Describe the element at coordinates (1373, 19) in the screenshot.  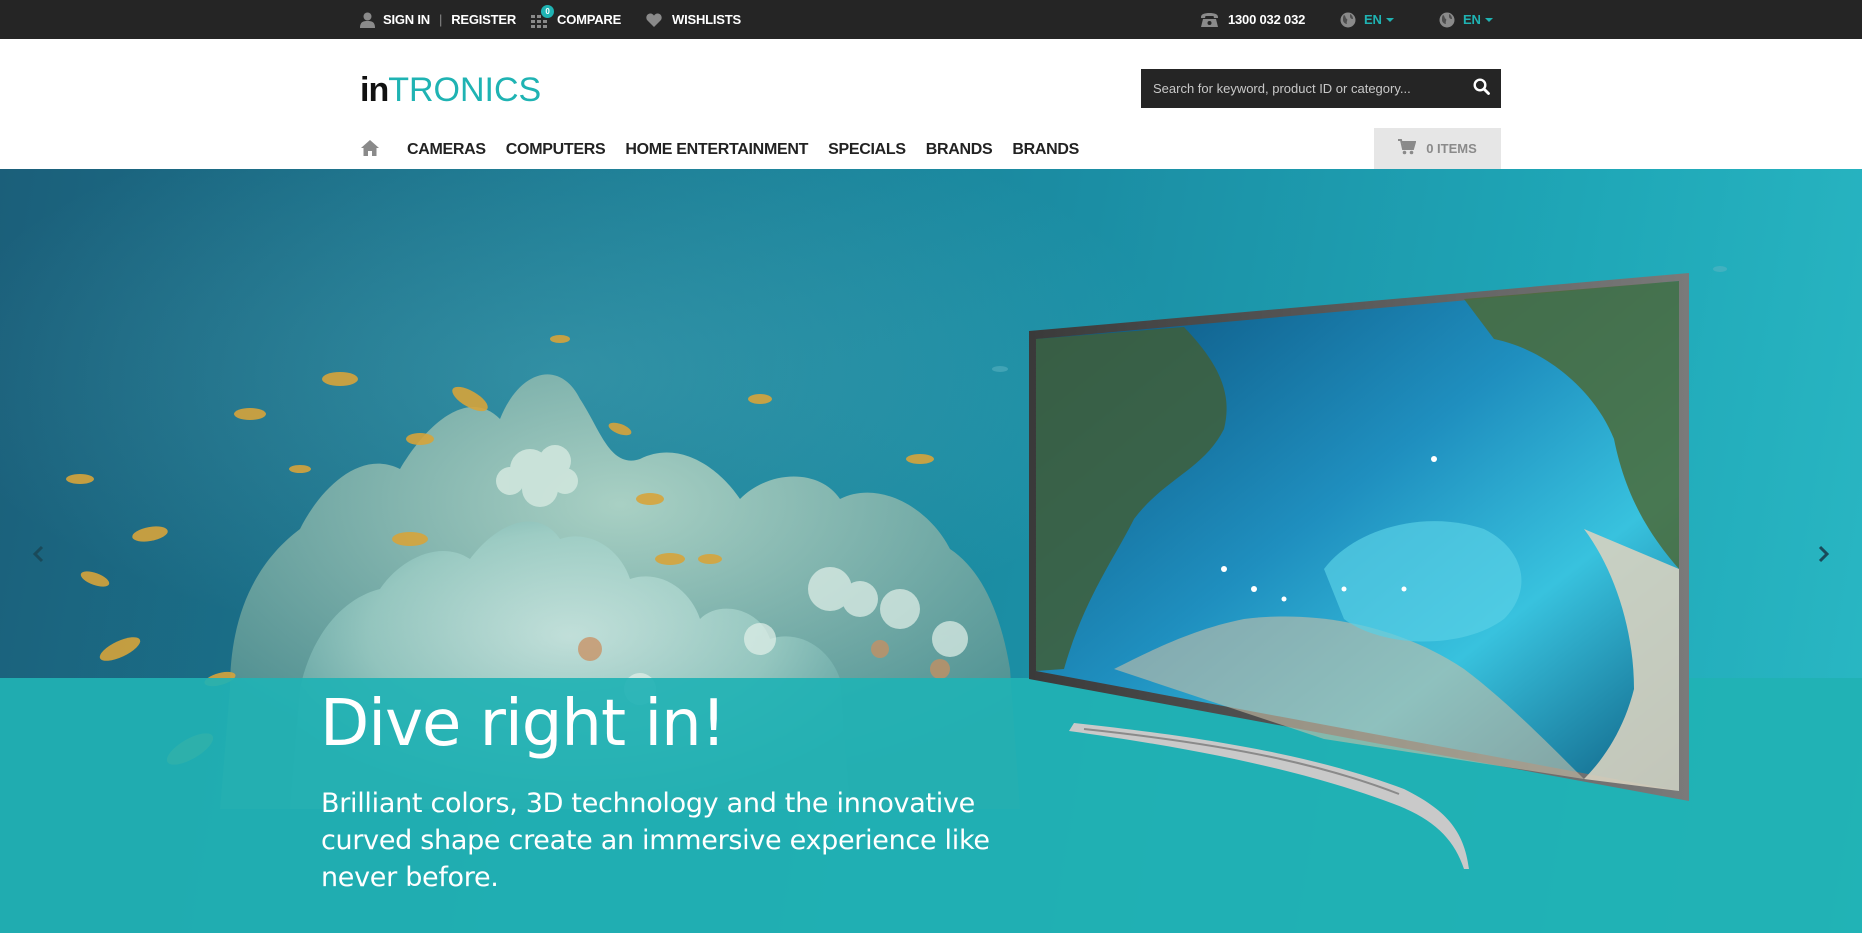
I see `language-value-1: EN` at that location.